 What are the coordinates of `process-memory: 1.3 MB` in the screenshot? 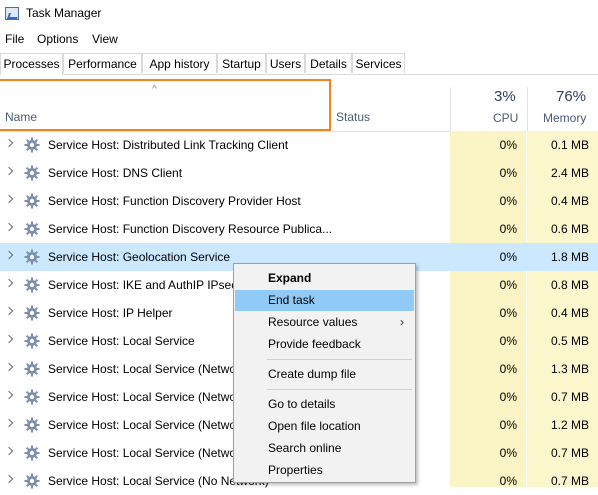 It's located at (569, 369).